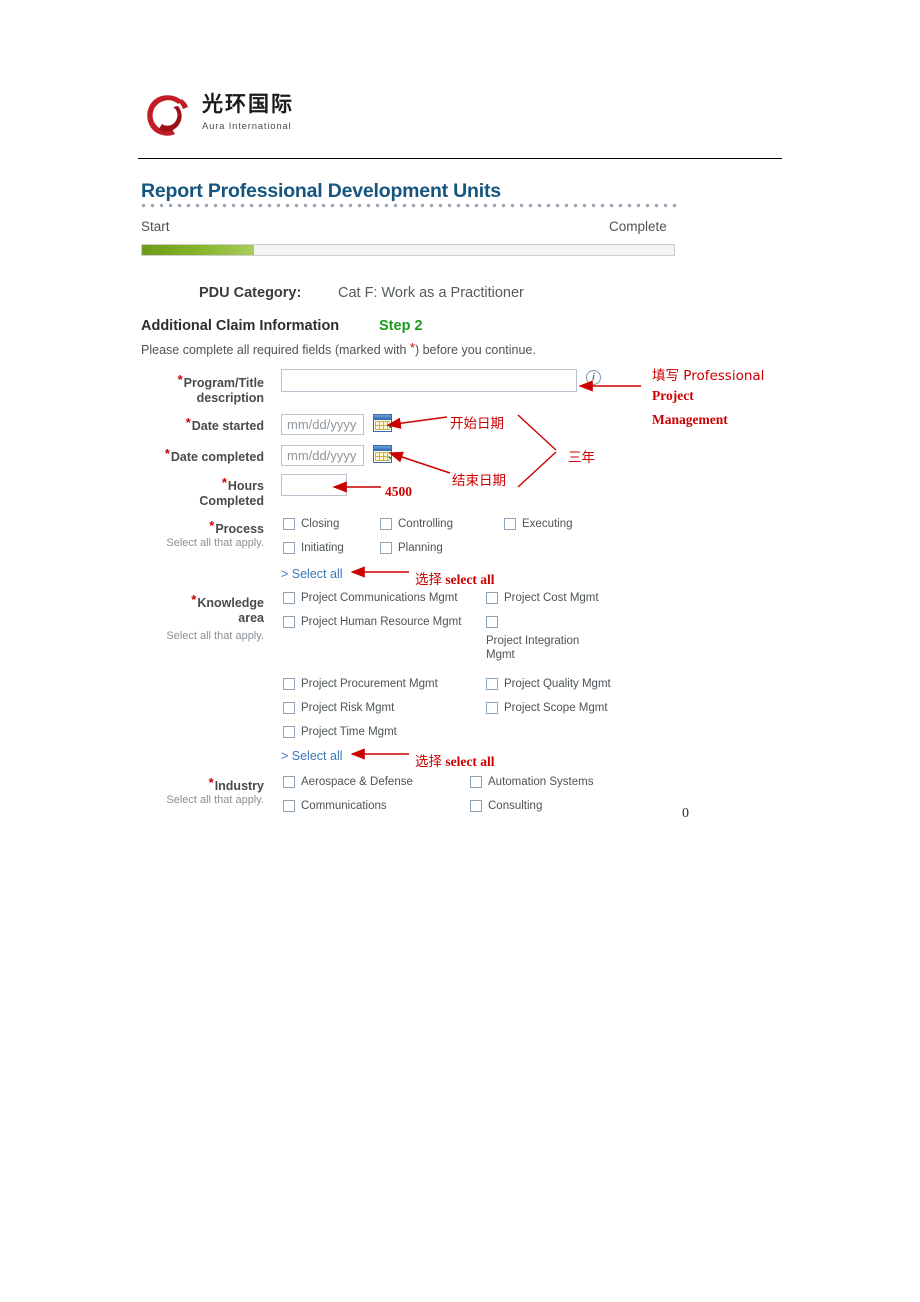 Image resolution: width=920 pixels, height=1302 pixels. I want to click on annotation-program-title-line1-text: 填写 Professional, so click(708, 376).